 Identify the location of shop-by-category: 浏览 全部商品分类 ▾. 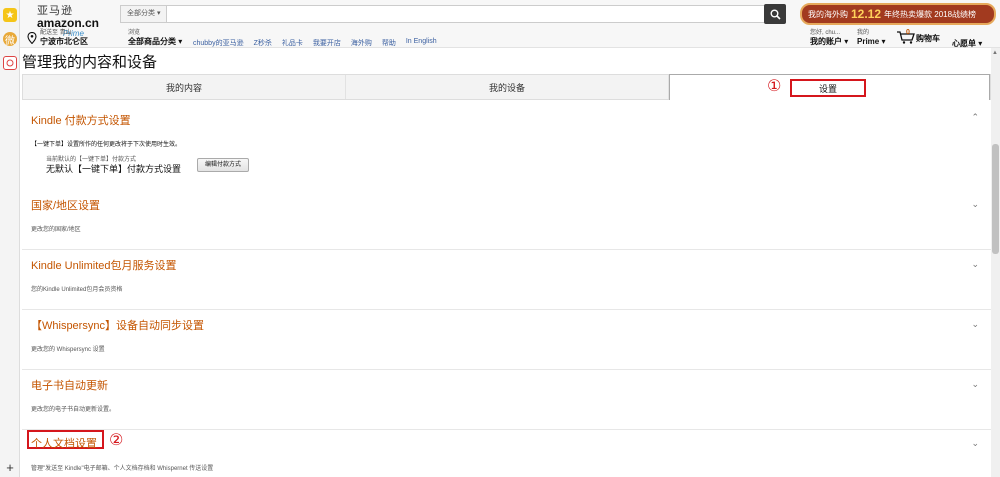
(155, 38).